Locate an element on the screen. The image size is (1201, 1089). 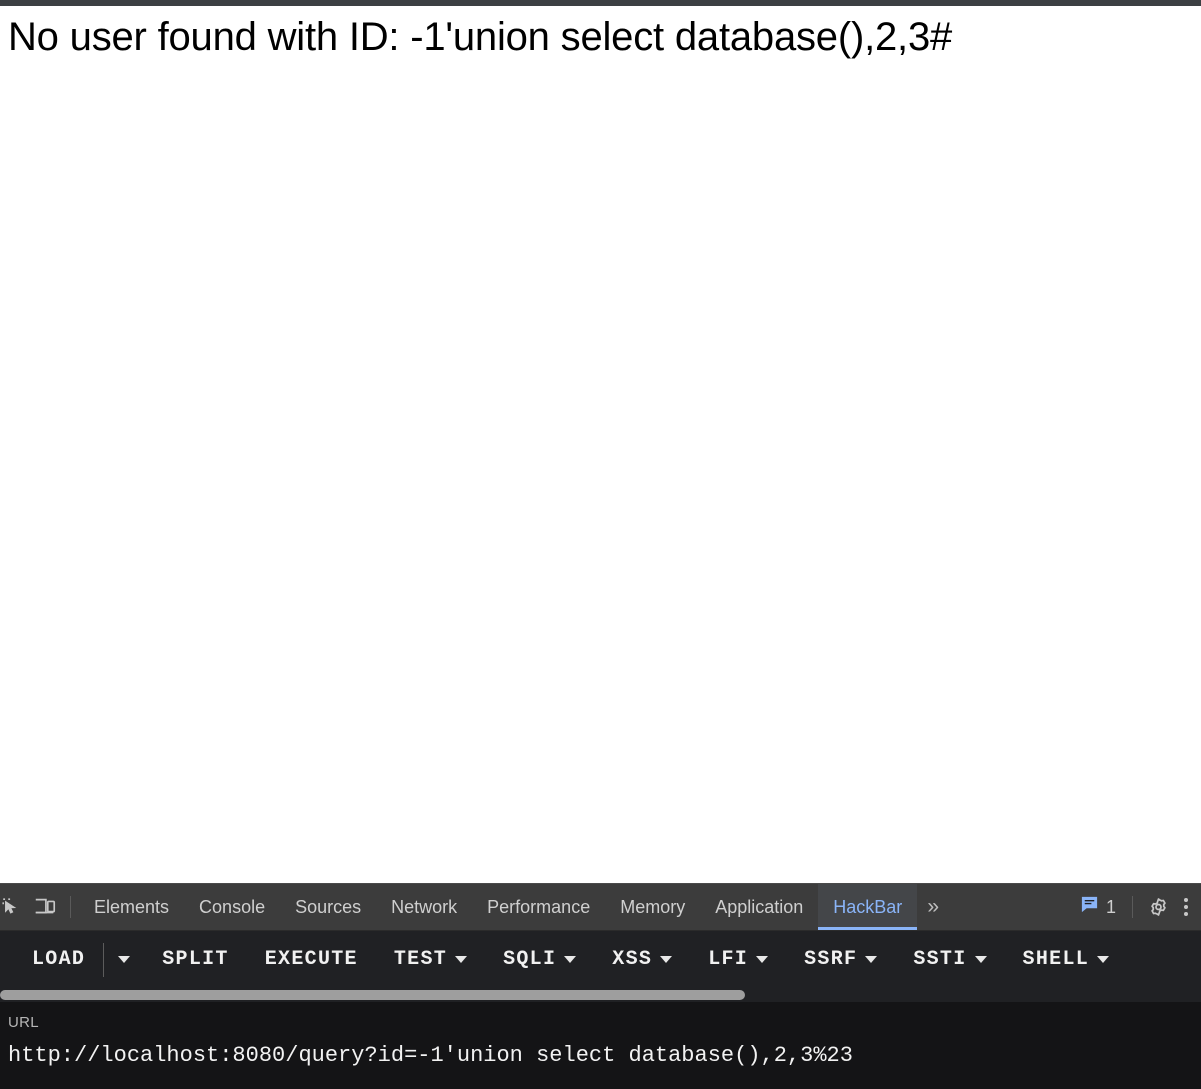
tab-memory: Memory is located at coordinates (652, 907).